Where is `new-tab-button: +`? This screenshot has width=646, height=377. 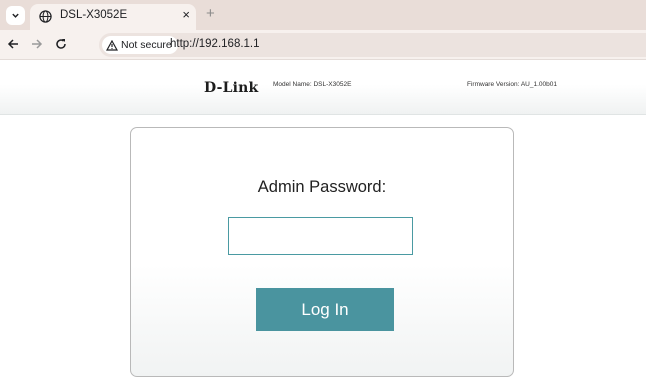
new-tab-button: + is located at coordinates (210, 13).